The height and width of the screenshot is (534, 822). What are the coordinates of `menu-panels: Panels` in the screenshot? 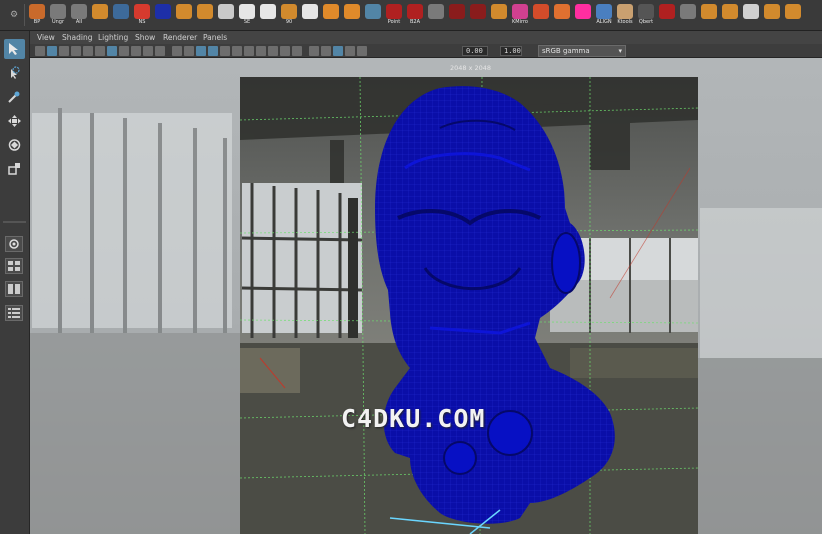 It's located at (215, 37).